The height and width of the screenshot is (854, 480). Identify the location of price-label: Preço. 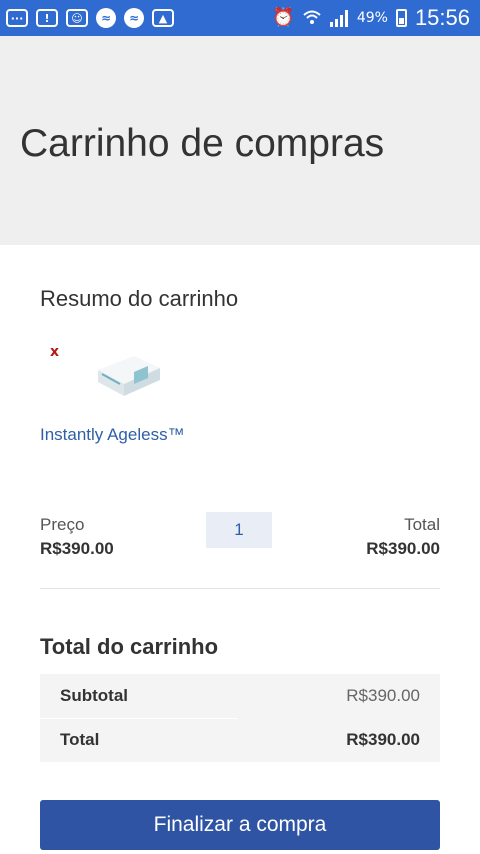
(62, 524).